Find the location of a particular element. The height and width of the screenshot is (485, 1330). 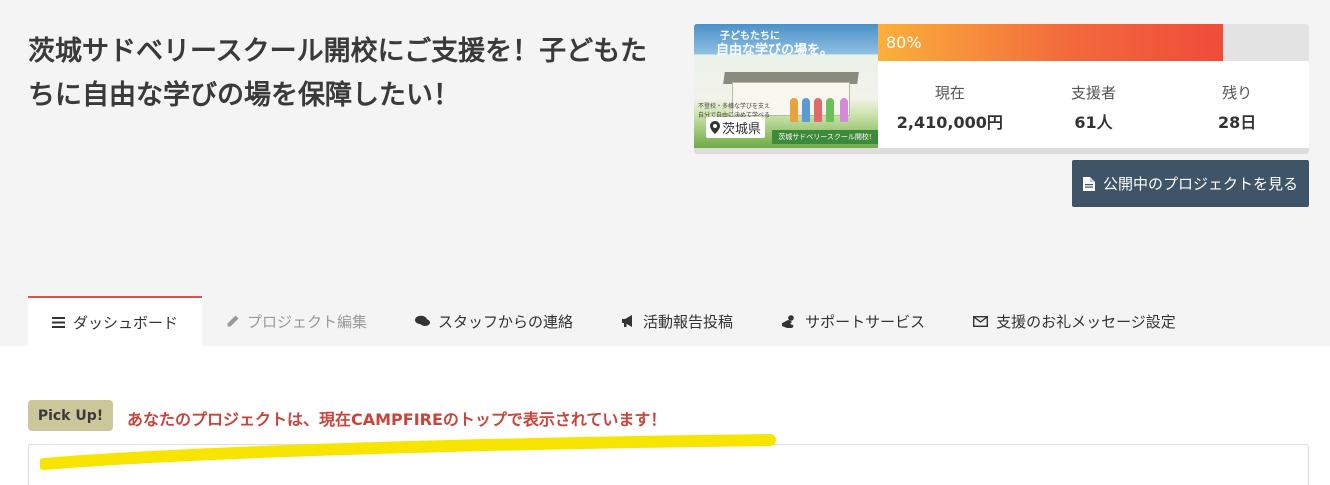

stat-value: 28日 is located at coordinates (1237, 122).